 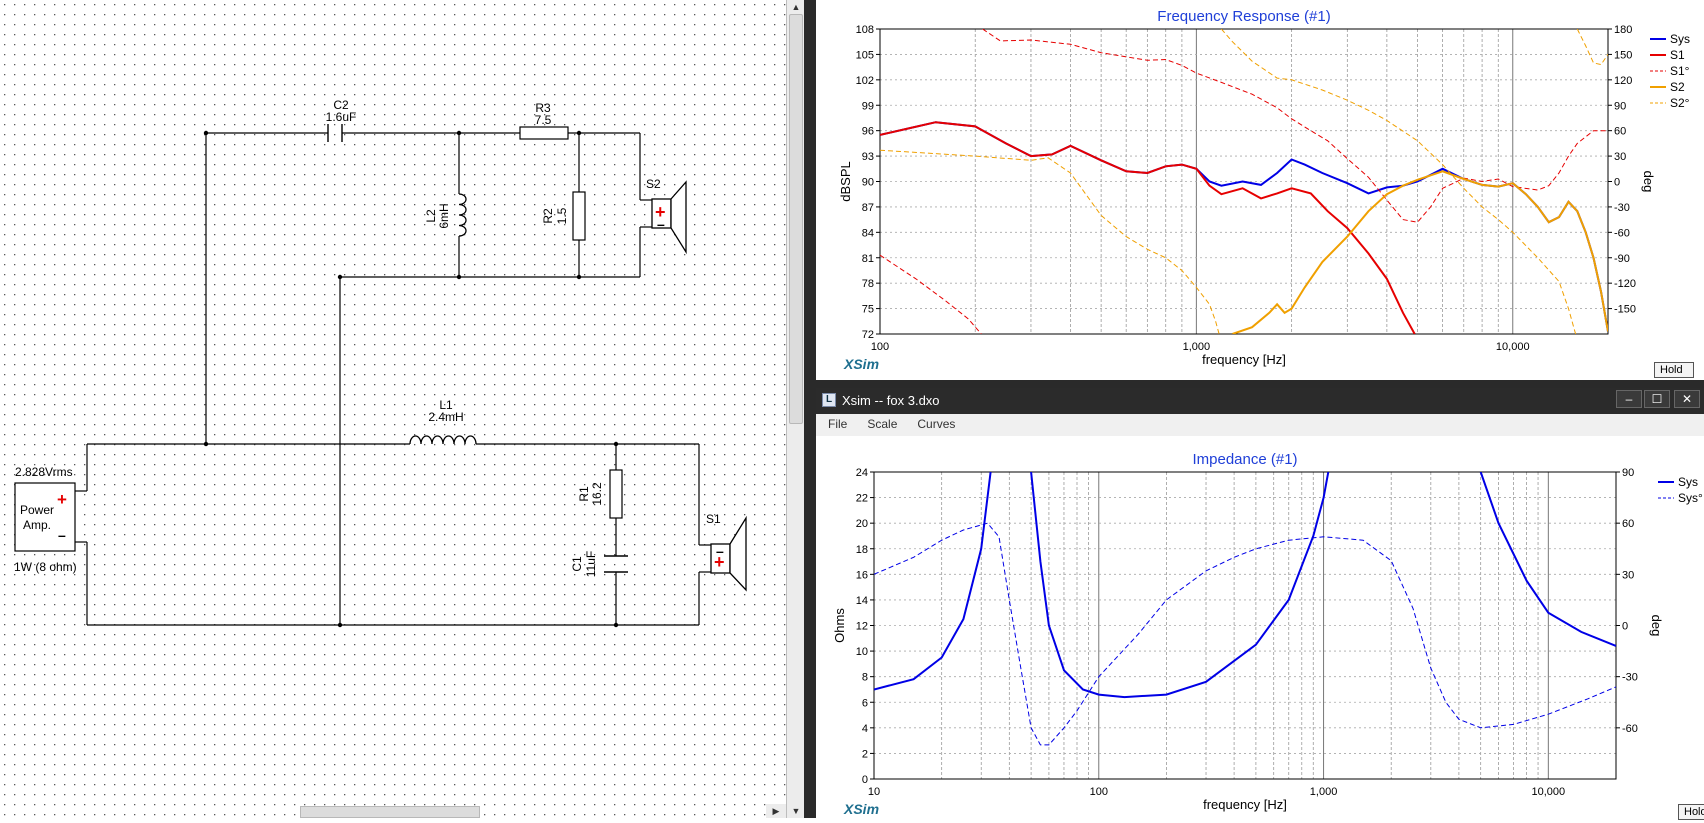 I want to click on y2-tick-label: 150, so click(x=1623, y=55).